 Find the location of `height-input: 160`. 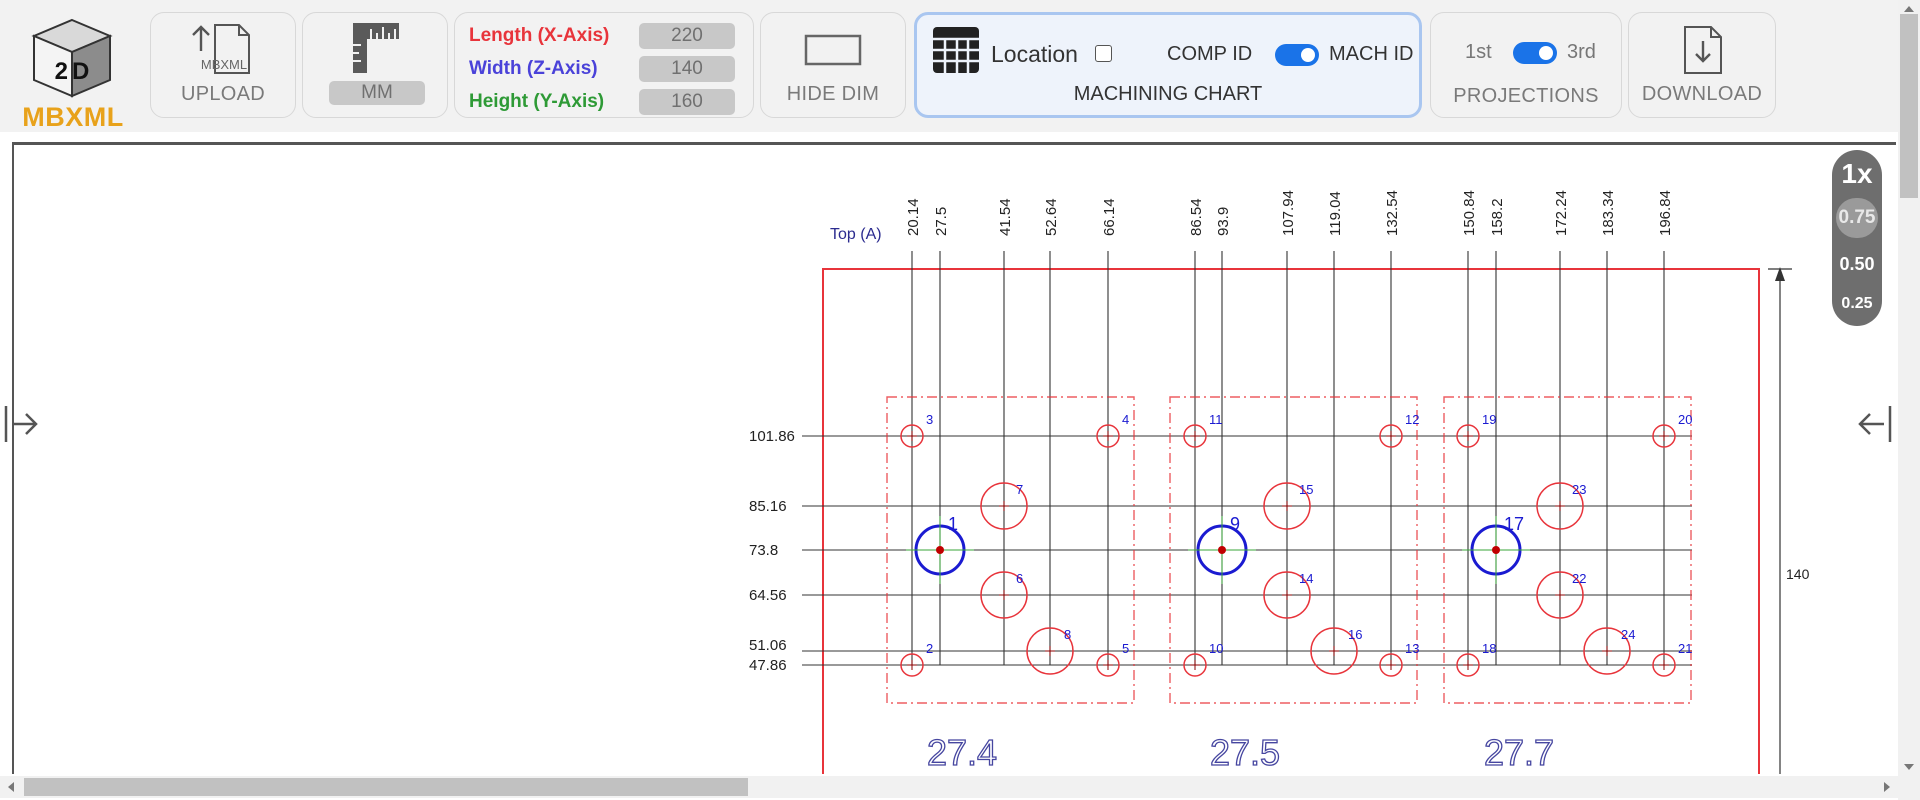

height-input: 160 is located at coordinates (687, 102).